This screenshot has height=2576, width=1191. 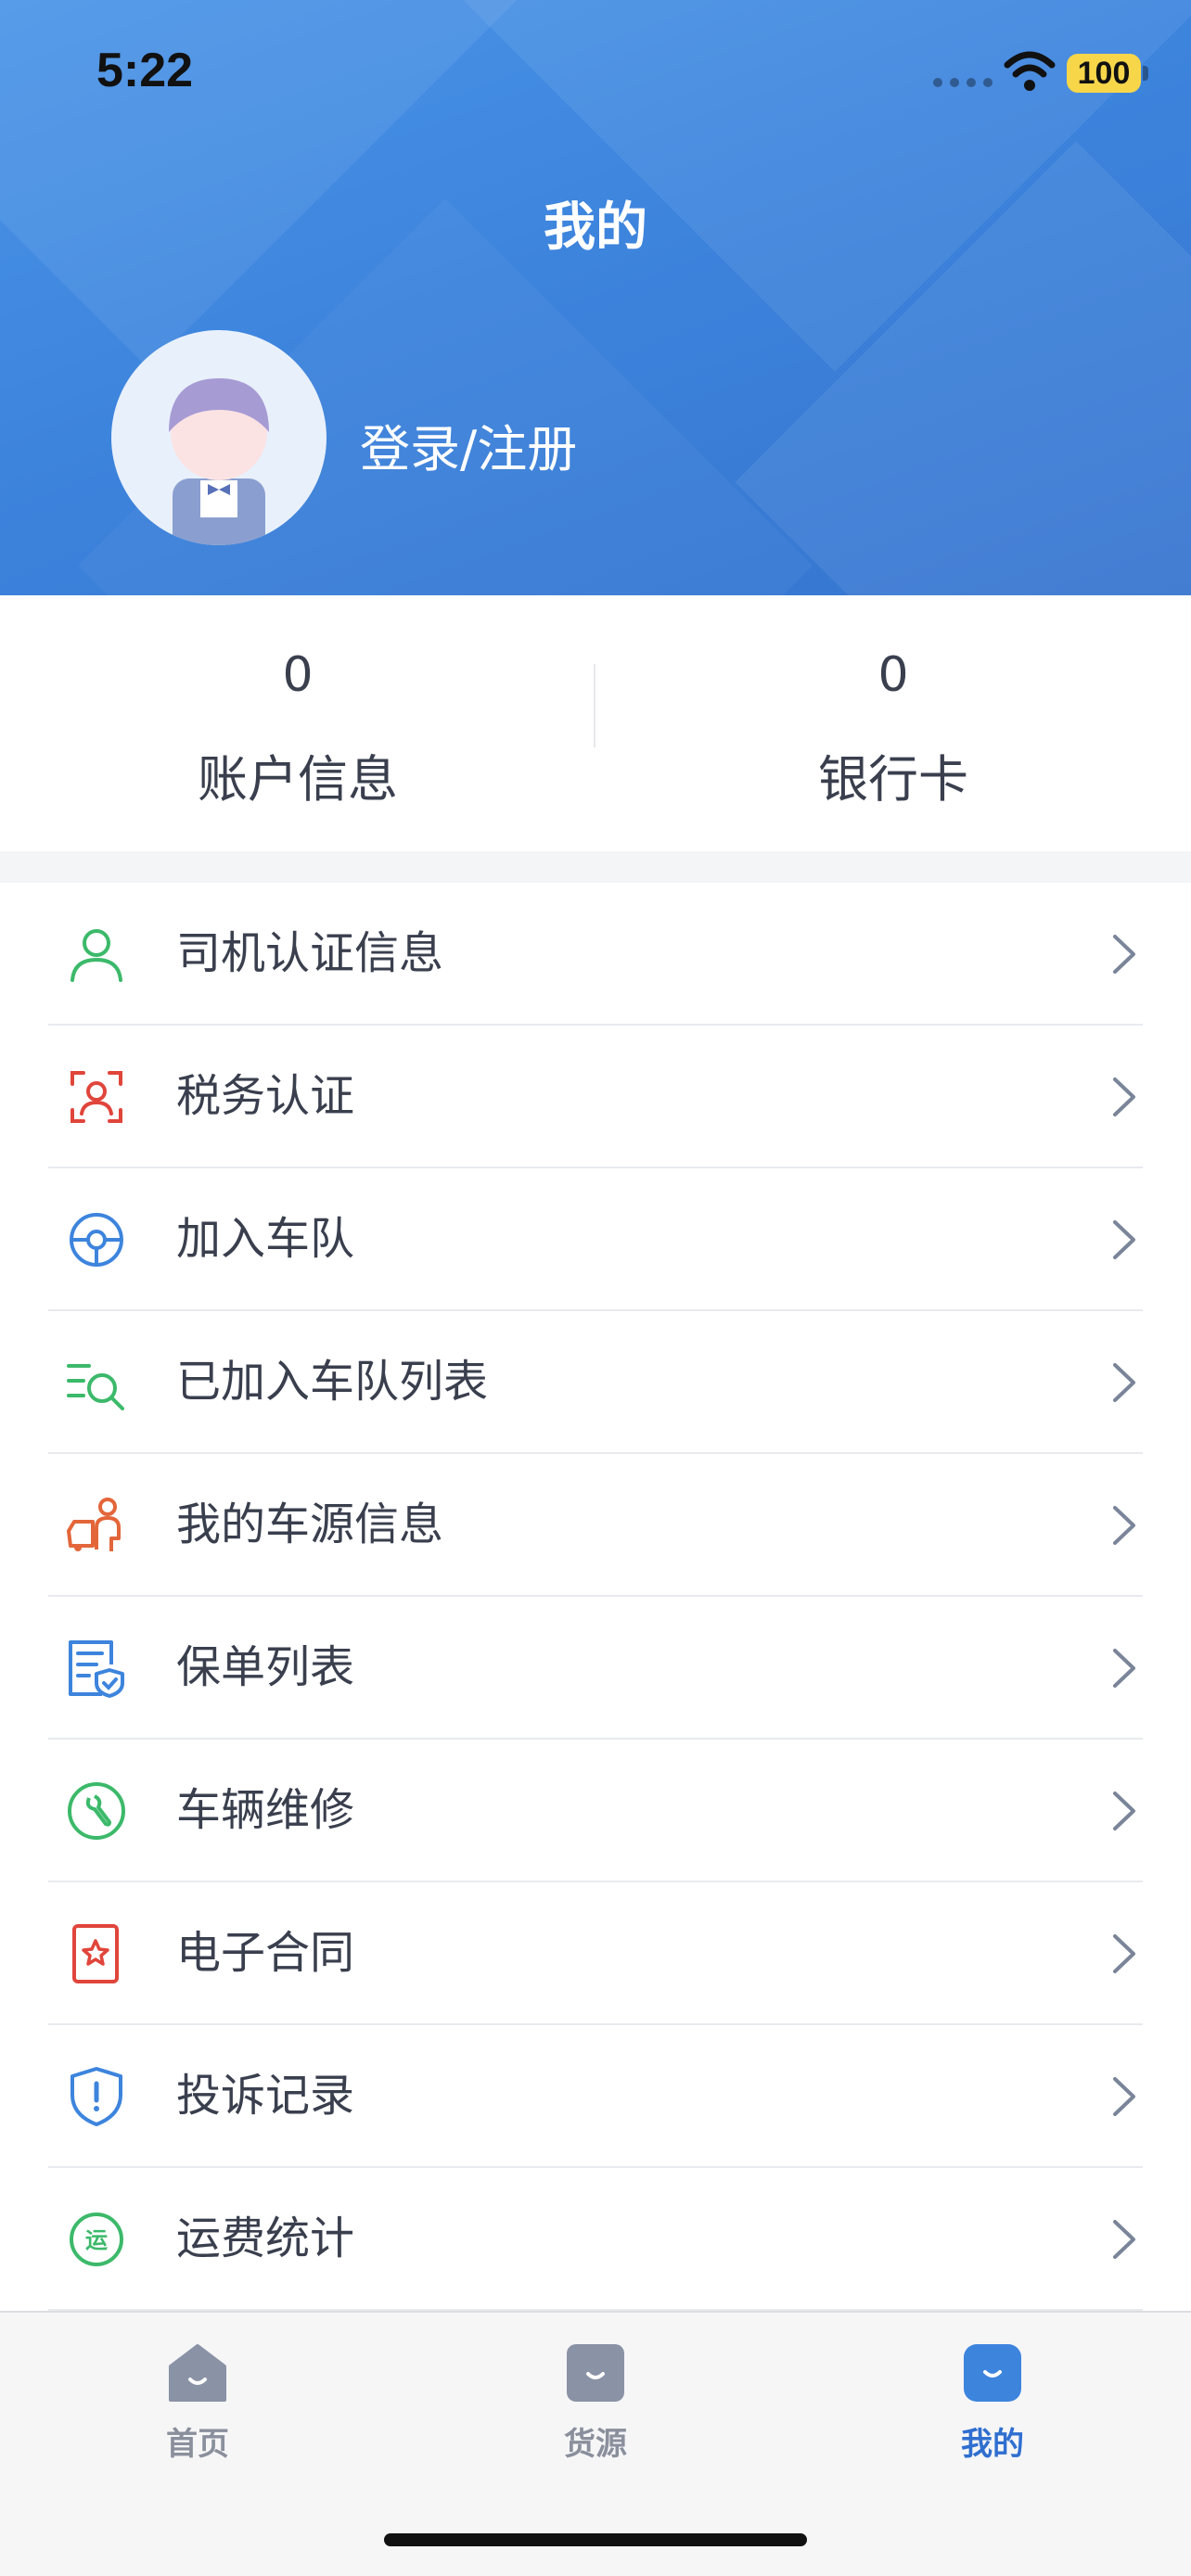 I want to click on tab-profile: 我的, so click(x=992, y=2405).